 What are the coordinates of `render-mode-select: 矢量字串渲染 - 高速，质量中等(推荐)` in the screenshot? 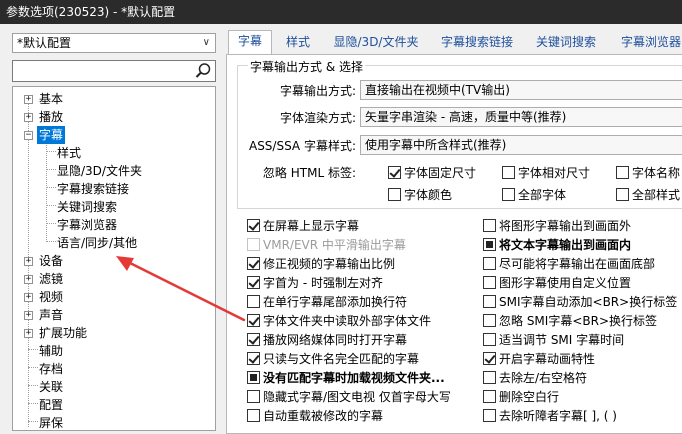 It's located at (521, 117).